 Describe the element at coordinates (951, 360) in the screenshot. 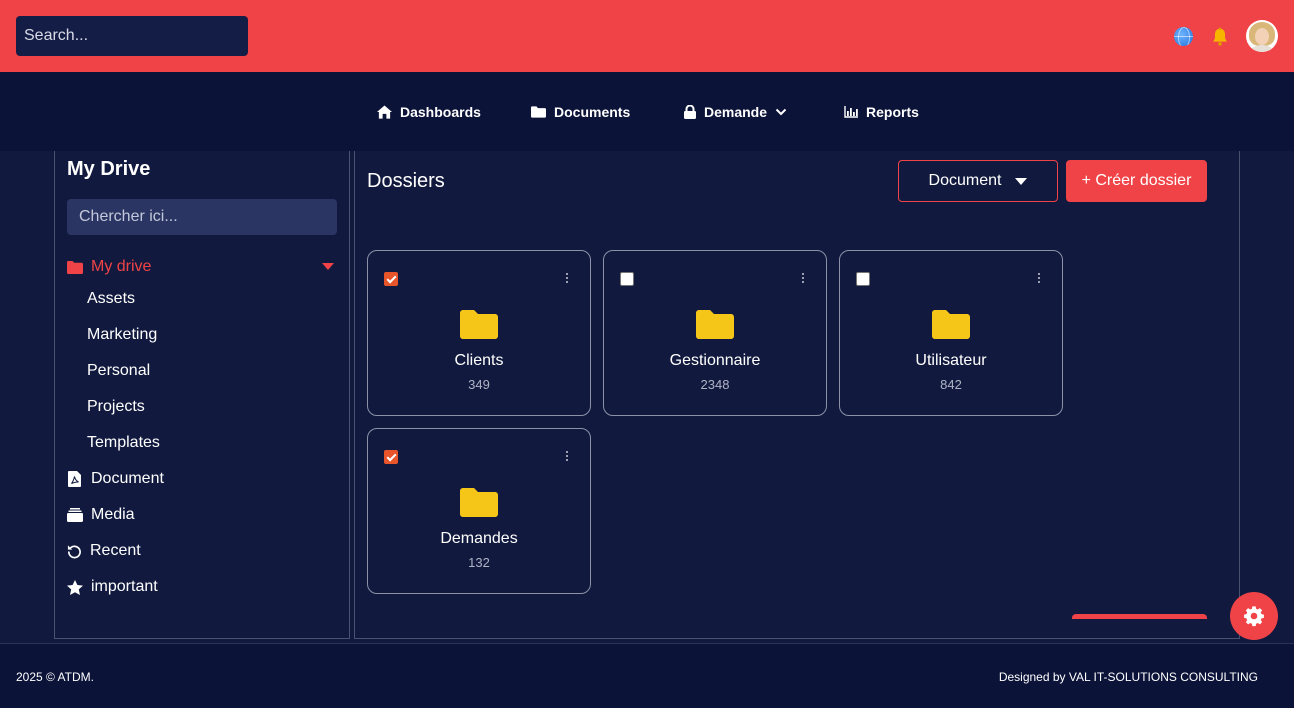

I see `folder-name: Utilisateur` at that location.